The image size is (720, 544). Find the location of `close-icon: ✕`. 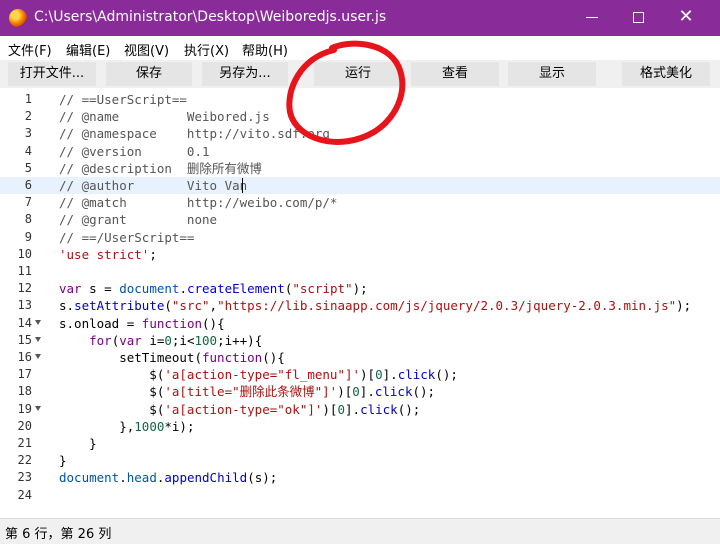

close-icon: ✕ is located at coordinates (686, 16).